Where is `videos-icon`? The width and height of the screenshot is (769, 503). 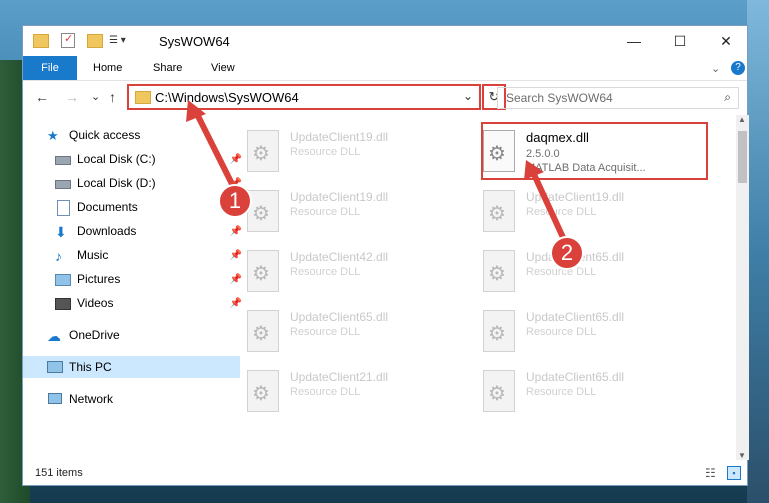
videos-icon is located at coordinates (63, 303).